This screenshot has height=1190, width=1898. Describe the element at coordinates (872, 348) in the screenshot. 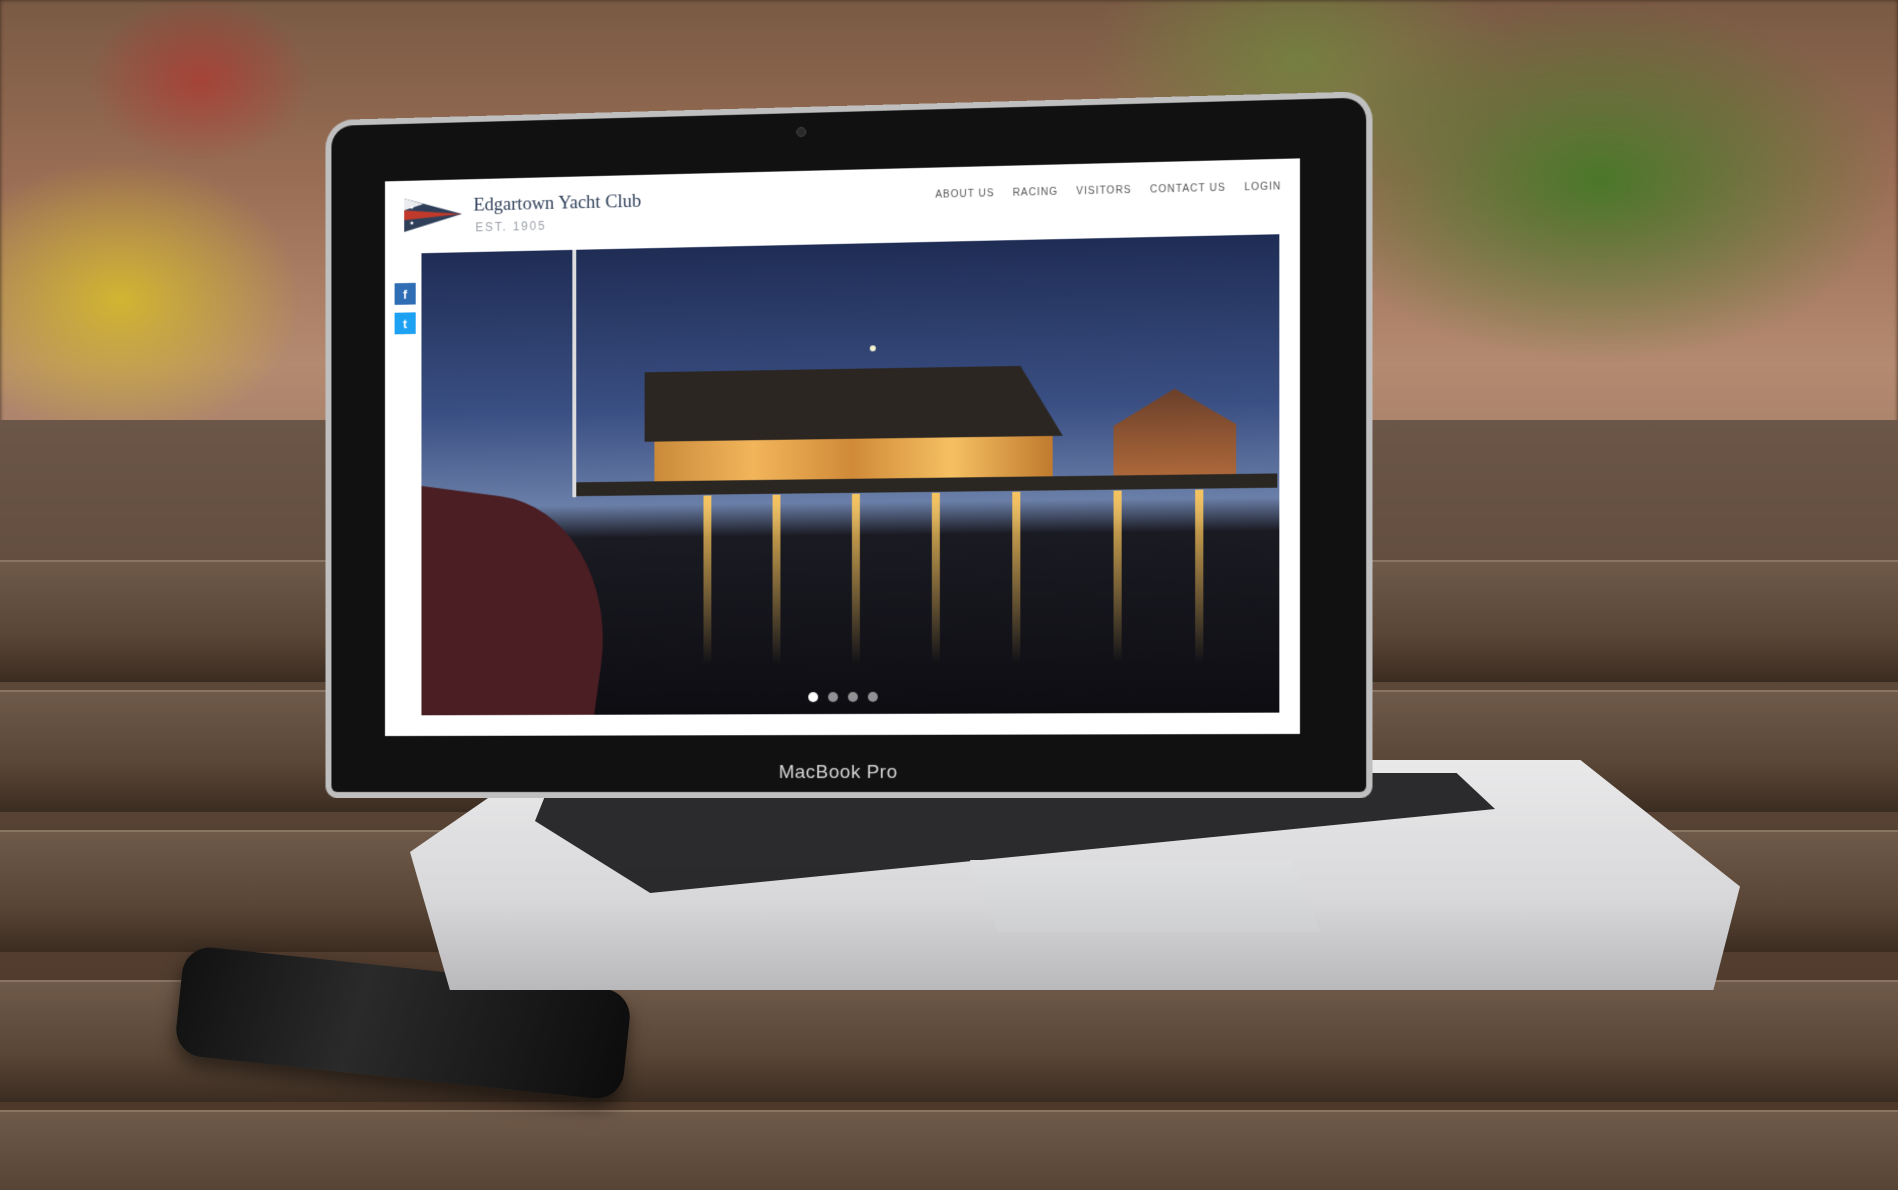

I see `moon` at that location.